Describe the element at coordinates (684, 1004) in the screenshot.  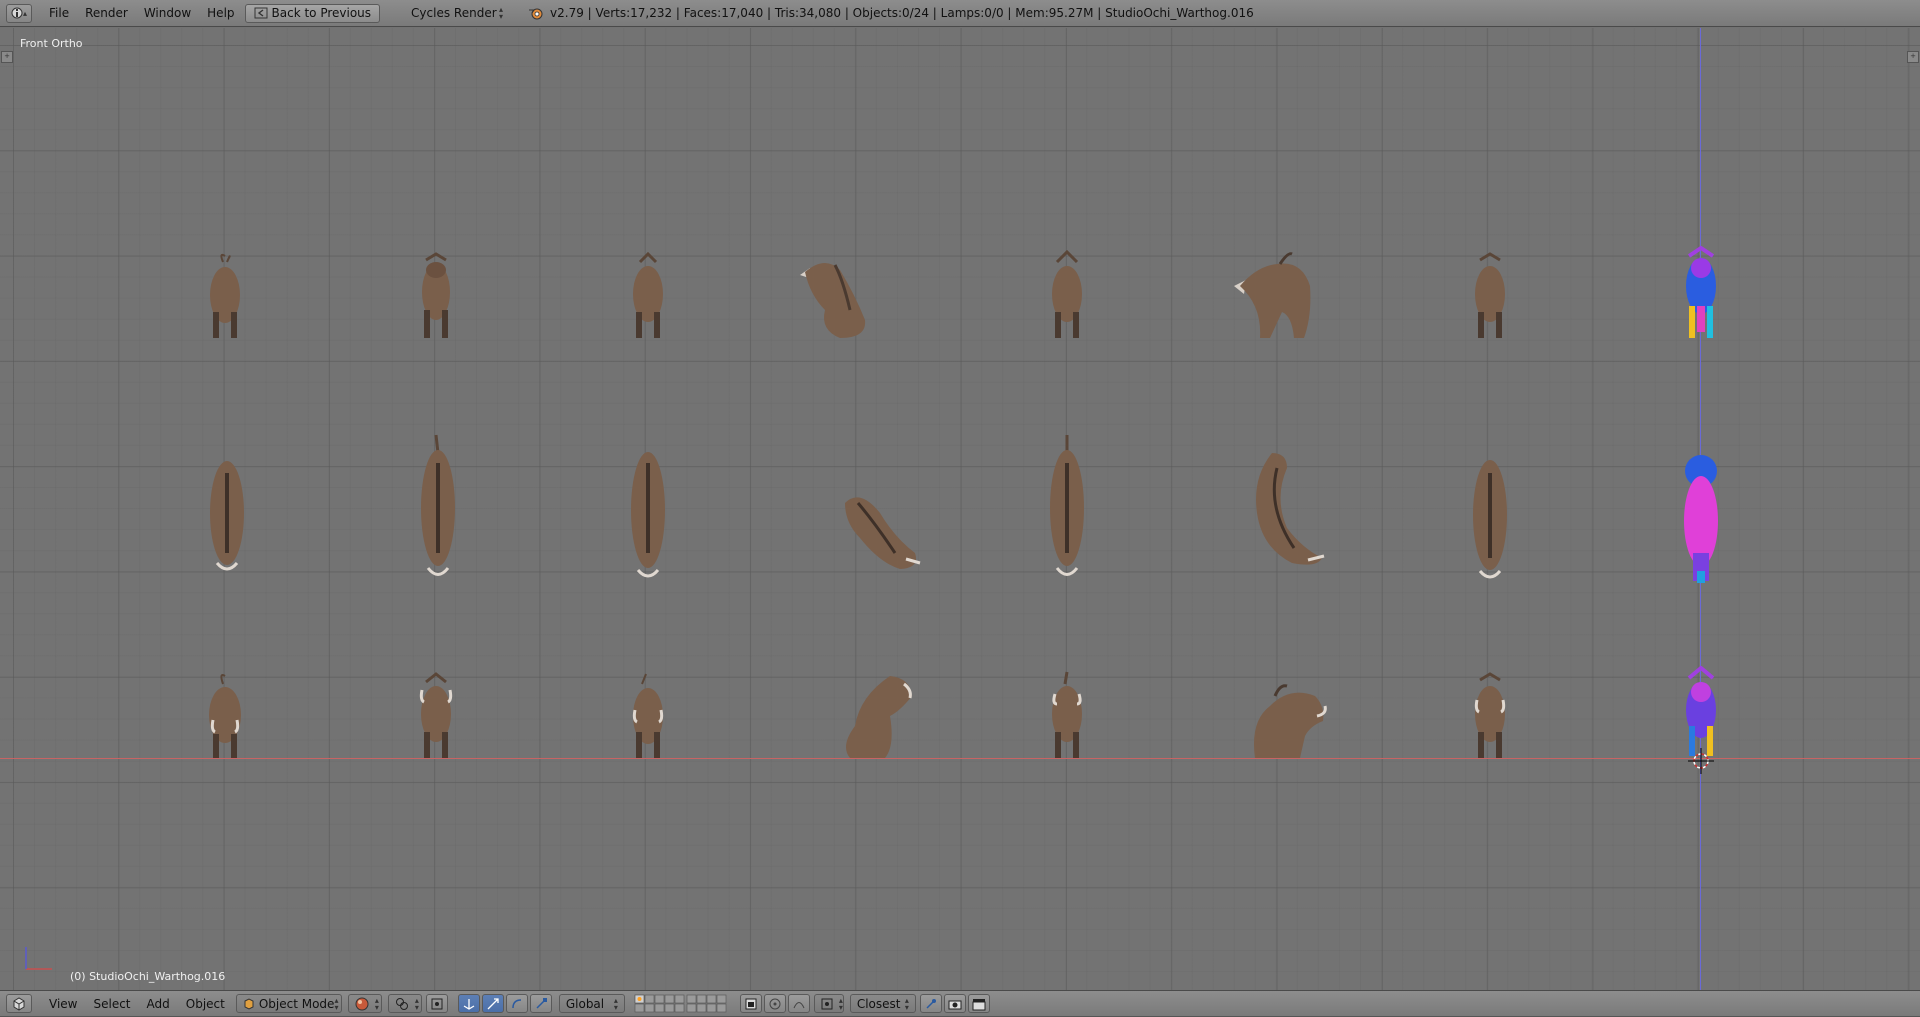
I see `layer-buttons` at that location.